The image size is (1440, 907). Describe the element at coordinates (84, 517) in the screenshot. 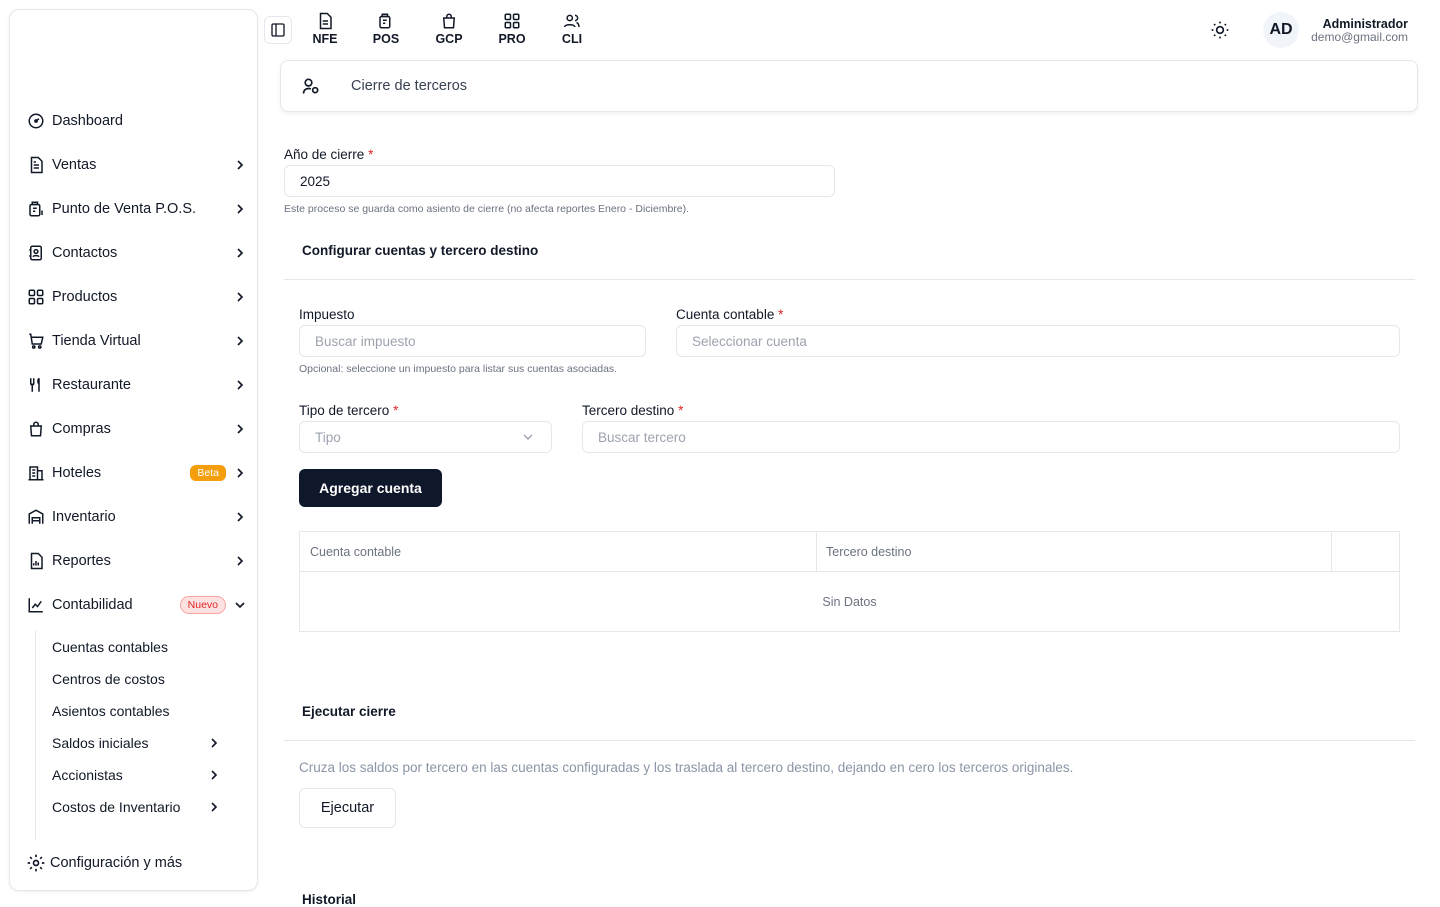

I see `sidebar-item-label: Inventario` at that location.